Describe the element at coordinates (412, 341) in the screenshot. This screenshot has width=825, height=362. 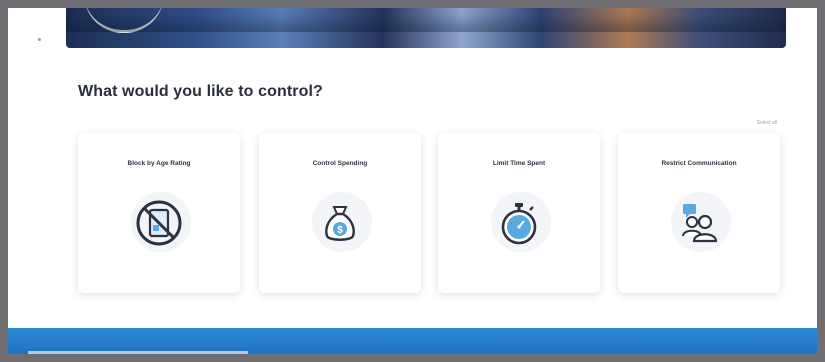
I see `footer-bar` at that location.